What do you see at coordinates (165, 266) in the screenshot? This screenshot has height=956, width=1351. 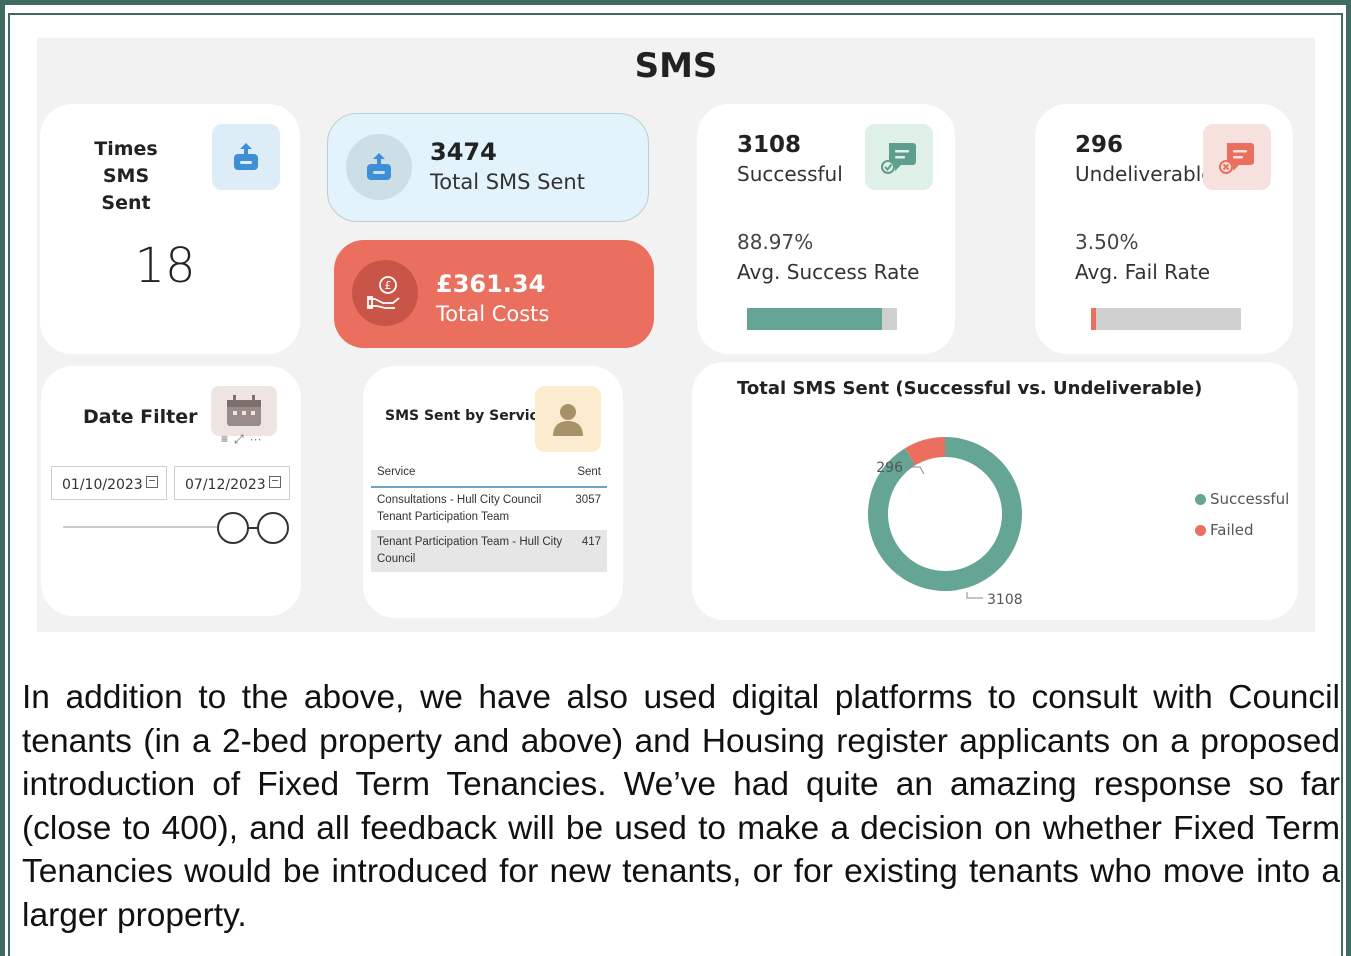 I see `times-sms-sent-value: 18` at bounding box center [165, 266].